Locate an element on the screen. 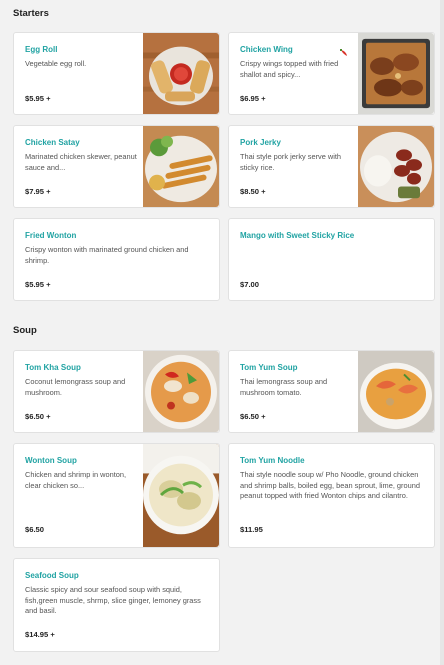 This screenshot has width=444, height=665. pork-jerky-photo is located at coordinates (396, 166).